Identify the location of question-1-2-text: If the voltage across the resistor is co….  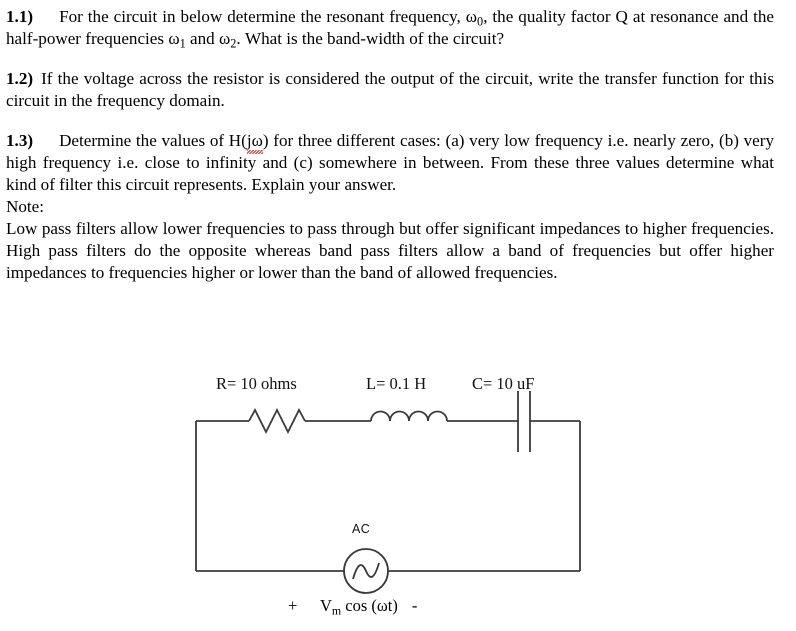
(390, 90).